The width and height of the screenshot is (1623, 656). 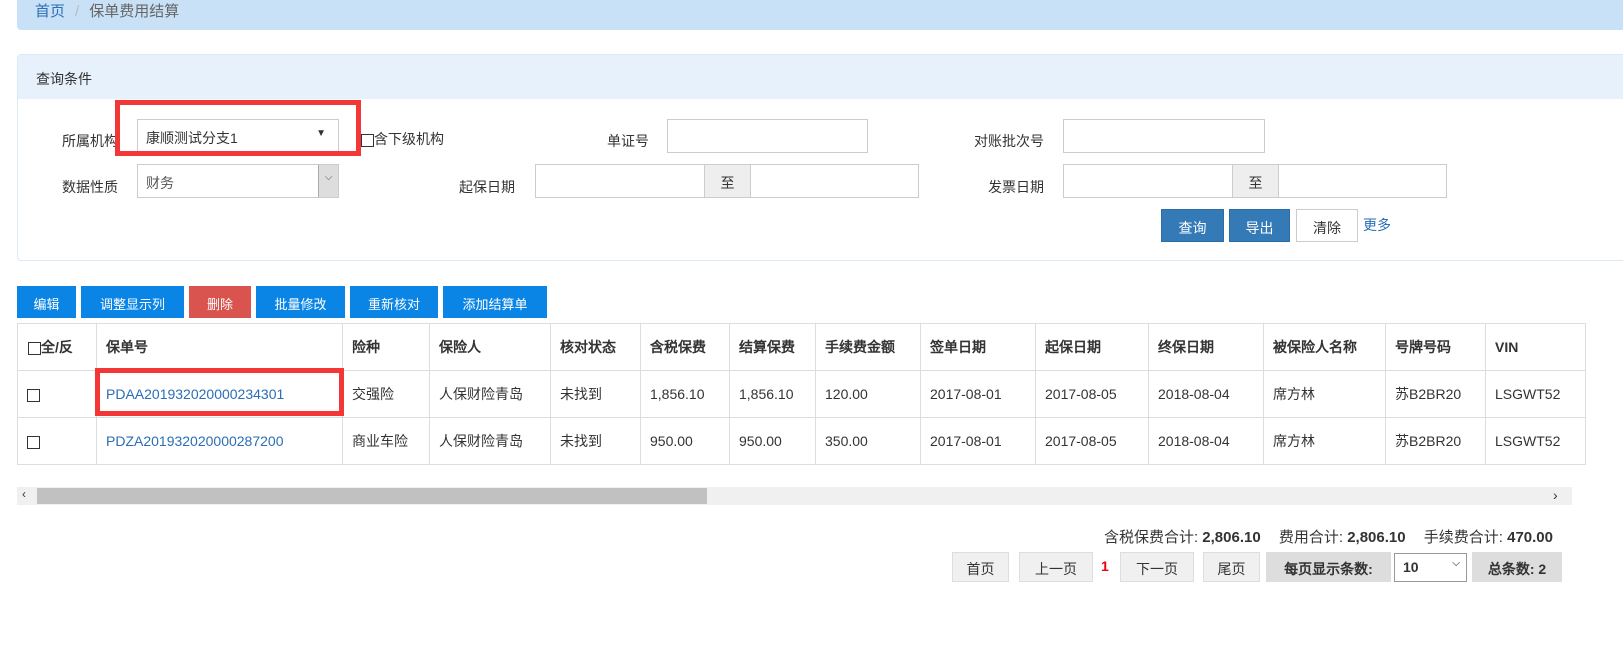 What do you see at coordinates (1148, 181) in the screenshot?
I see `invoice-date-from` at bounding box center [1148, 181].